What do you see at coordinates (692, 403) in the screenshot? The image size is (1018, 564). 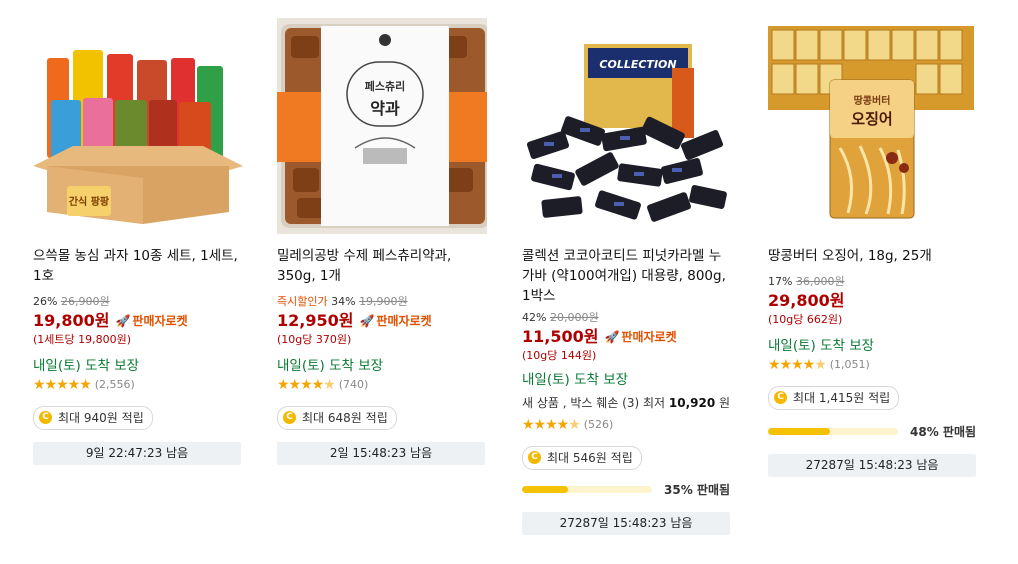 I see `offer-price: 10,920` at bounding box center [692, 403].